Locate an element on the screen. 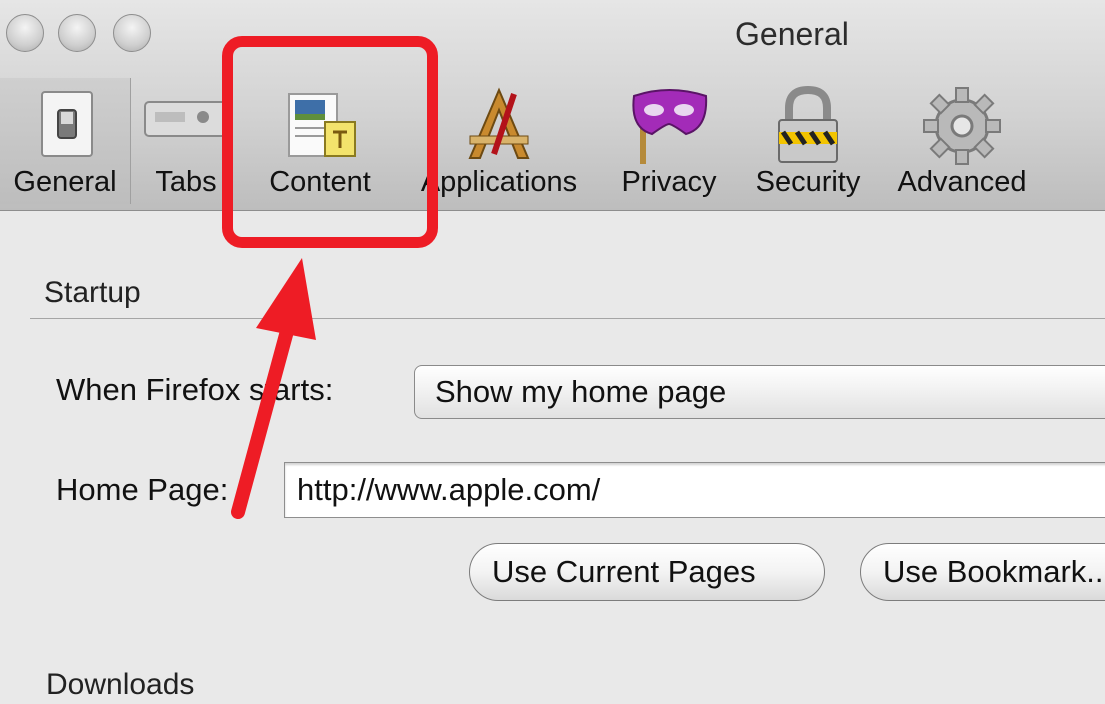 This screenshot has height=704, width=1105. toolbar-item-privacy: Privacy is located at coordinates (669, 141).